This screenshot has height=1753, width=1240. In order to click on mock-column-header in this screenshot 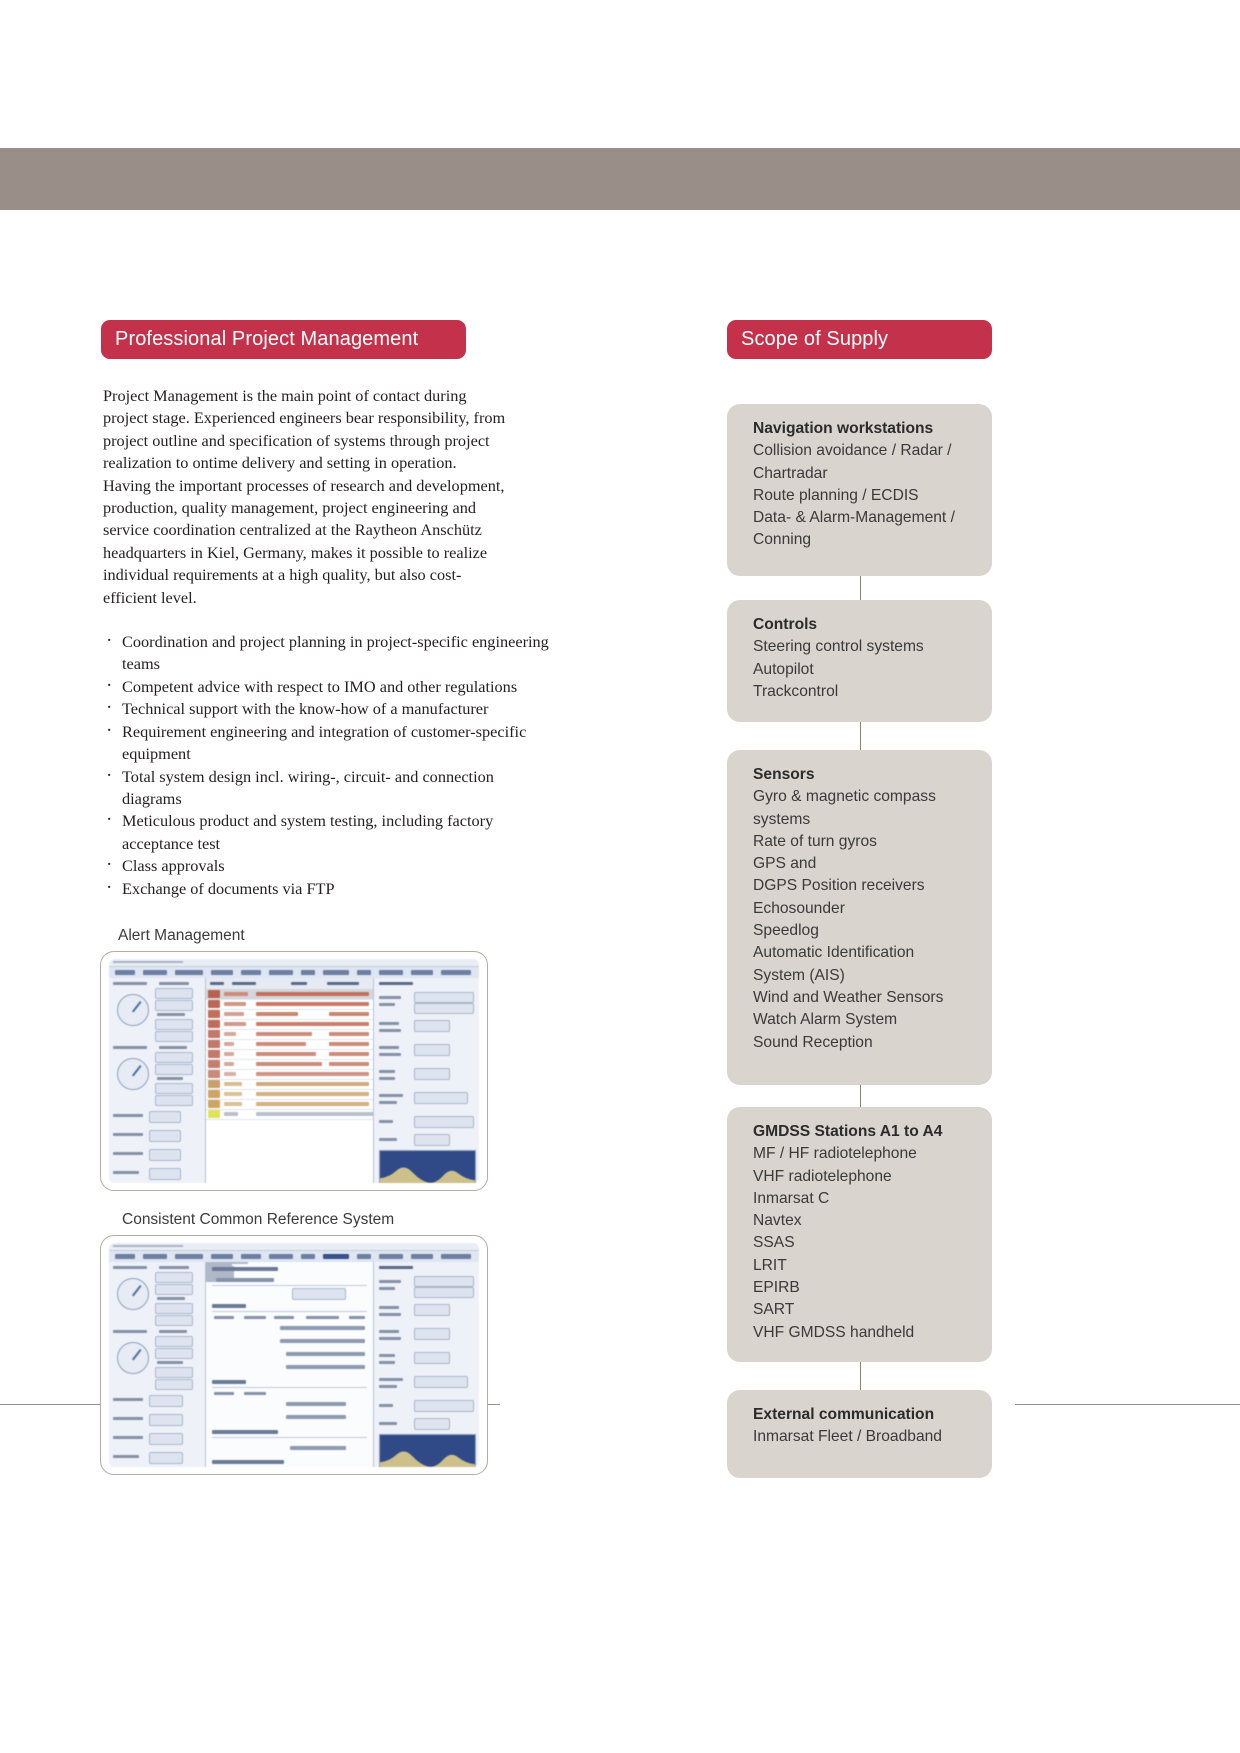, I will do `click(299, 983)`.